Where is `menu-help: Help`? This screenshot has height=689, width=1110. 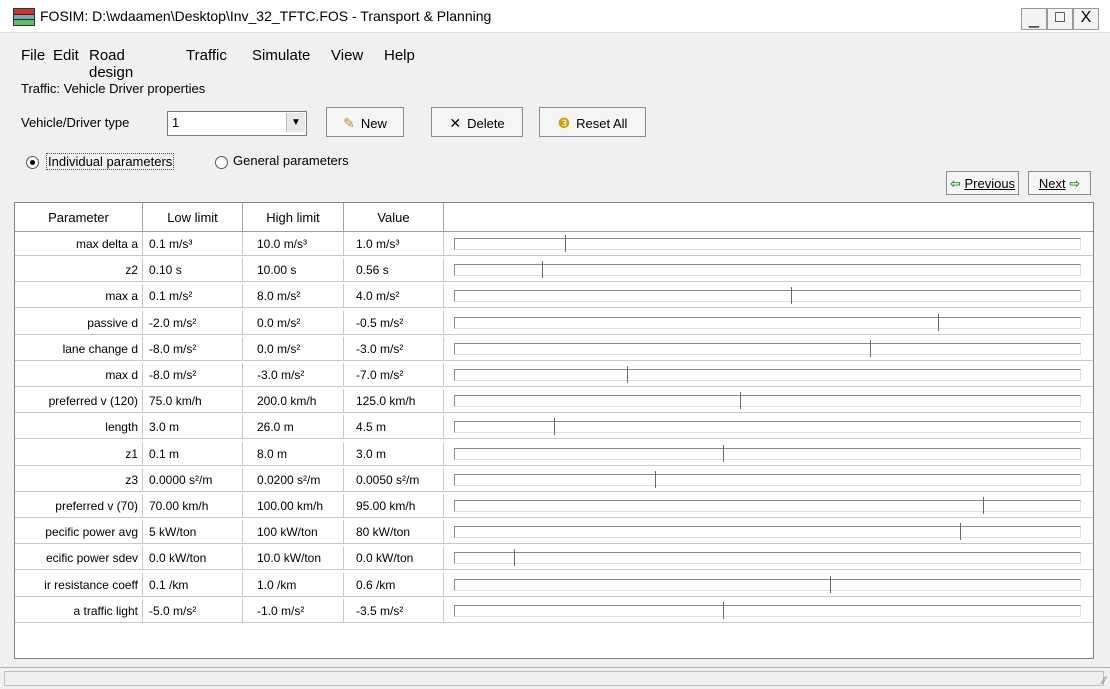 menu-help: Help is located at coordinates (399, 55).